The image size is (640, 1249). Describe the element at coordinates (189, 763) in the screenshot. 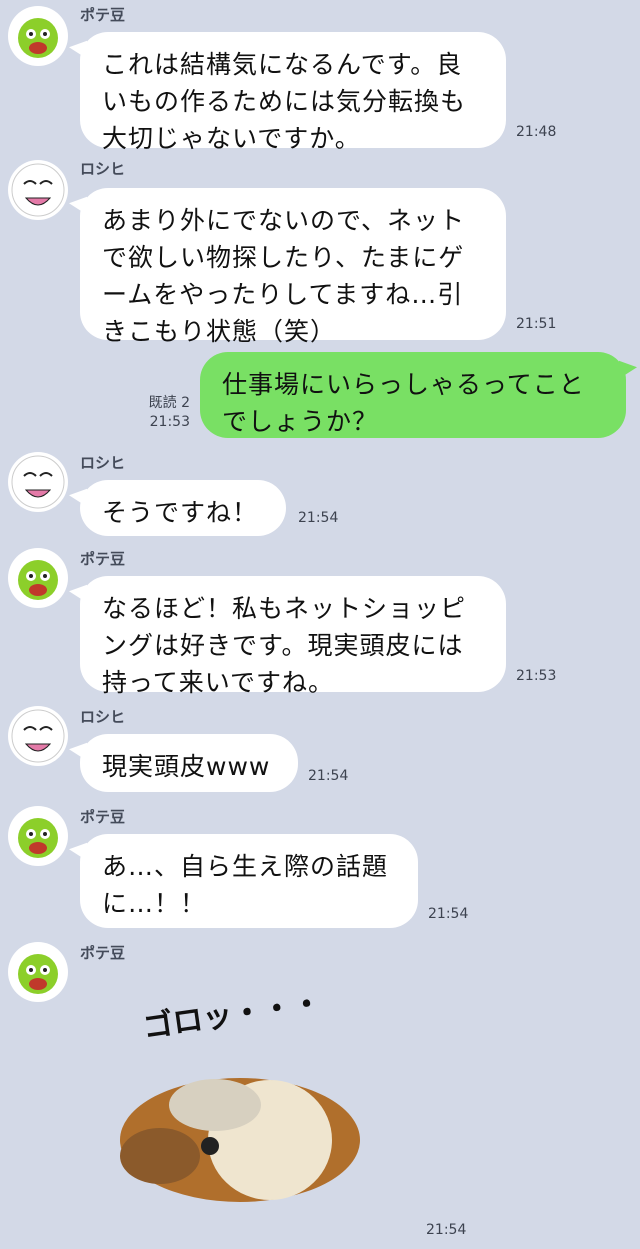

I see `message-bubble: 現実頭皮www` at that location.